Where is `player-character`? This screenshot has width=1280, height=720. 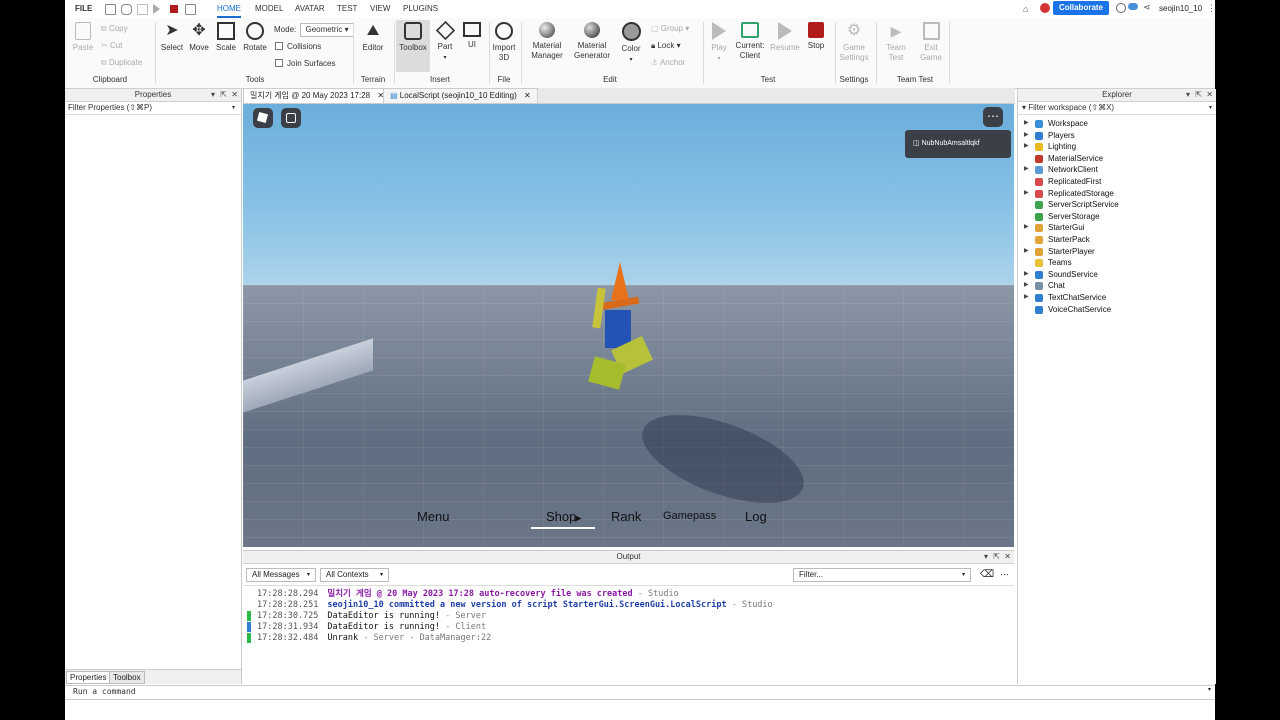 player-character is located at coordinates (620, 328).